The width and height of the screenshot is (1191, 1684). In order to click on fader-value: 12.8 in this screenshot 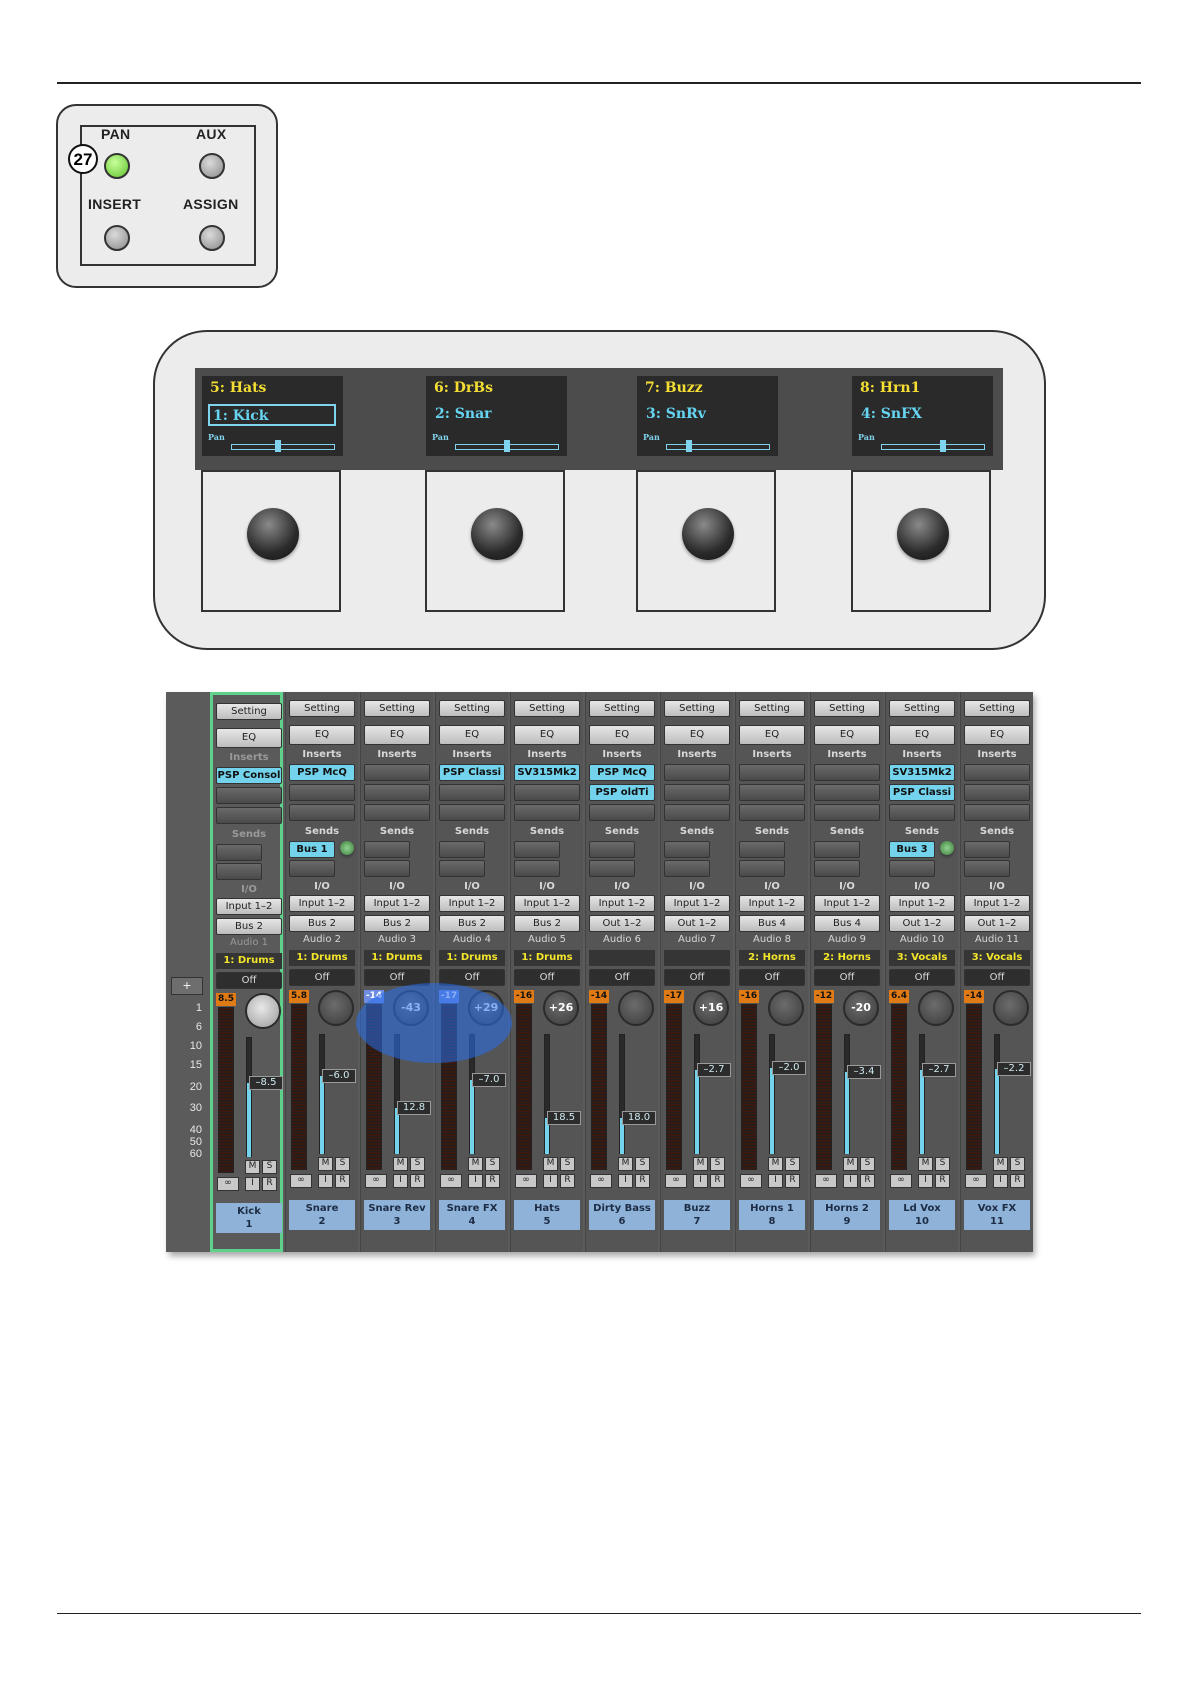, I will do `click(414, 1108)`.